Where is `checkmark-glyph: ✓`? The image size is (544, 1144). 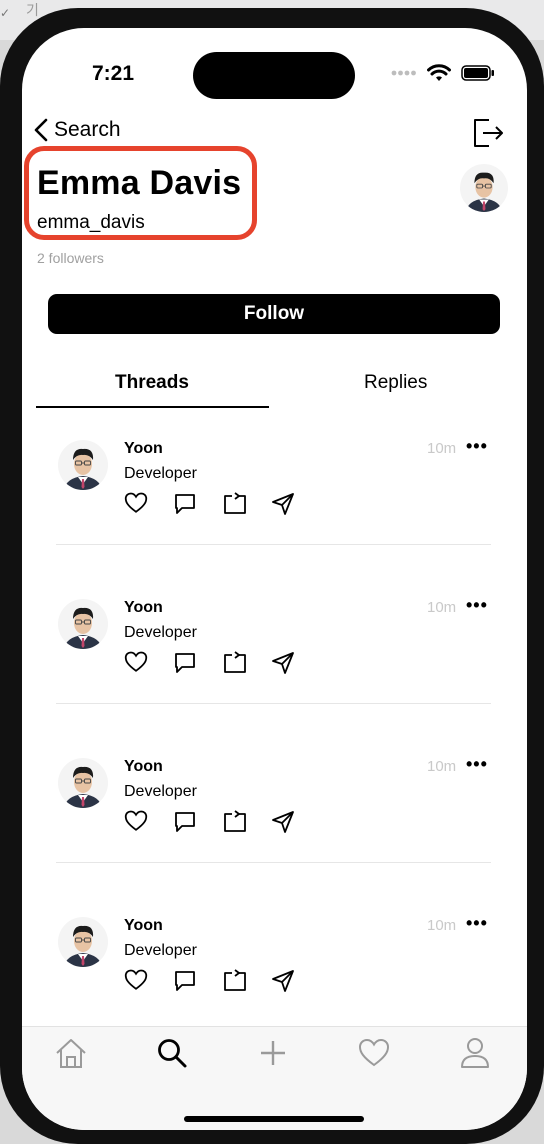
checkmark-glyph: ✓ is located at coordinates (5, 13).